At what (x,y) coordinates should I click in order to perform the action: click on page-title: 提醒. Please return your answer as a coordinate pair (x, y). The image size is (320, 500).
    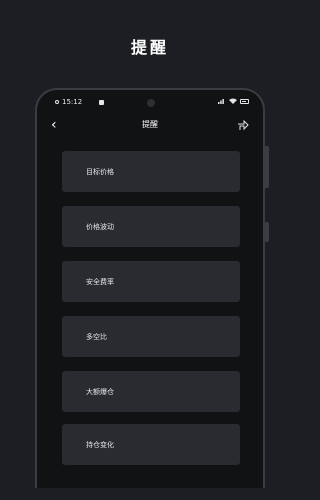
    Looking at the image, I should click on (150, 124).